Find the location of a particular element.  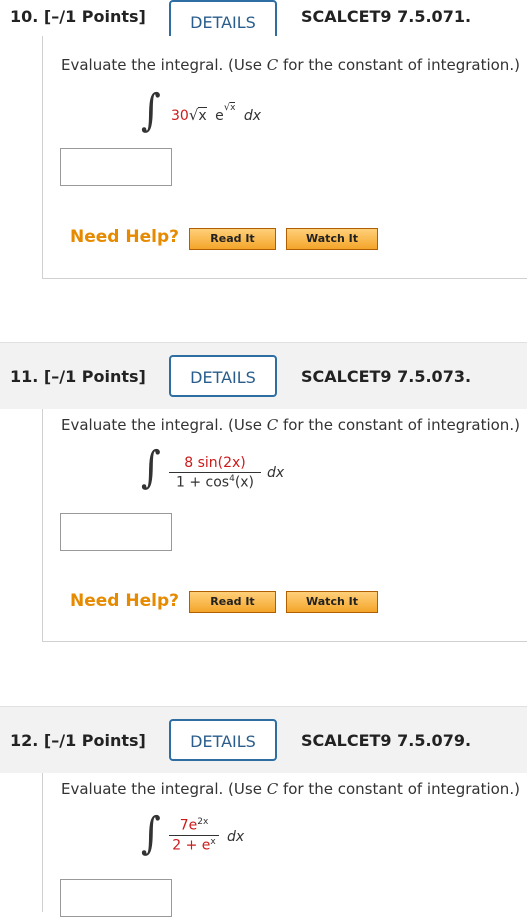

integrand-fraction: 8 sin(2x) 1 + cos4(x) is located at coordinates (215, 473).